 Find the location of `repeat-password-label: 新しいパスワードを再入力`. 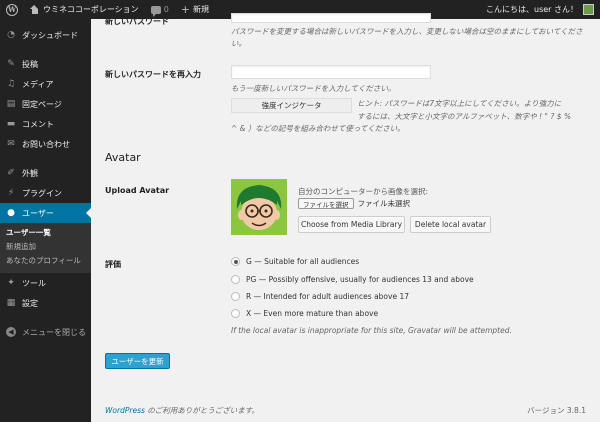

repeat-password-label: 新しいパスワードを再入力 is located at coordinates (153, 74).